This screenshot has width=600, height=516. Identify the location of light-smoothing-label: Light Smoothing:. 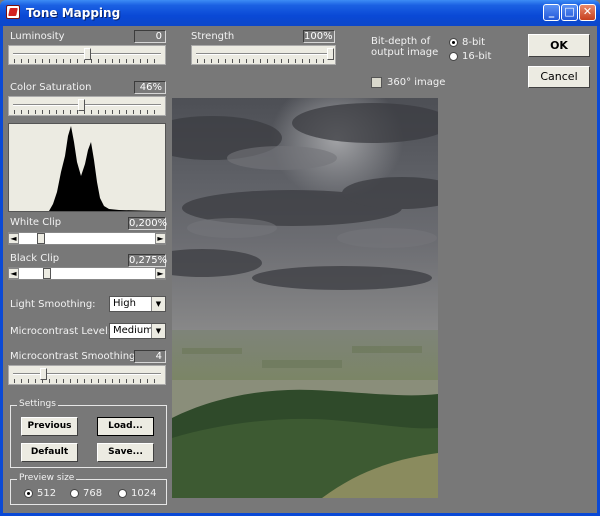
(53, 304).